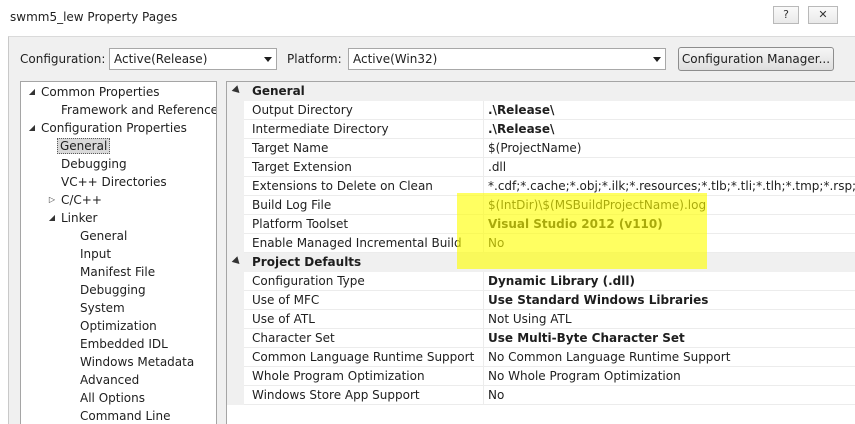  I want to click on tree-item-framework-references: Framework and References, so click(138, 110).